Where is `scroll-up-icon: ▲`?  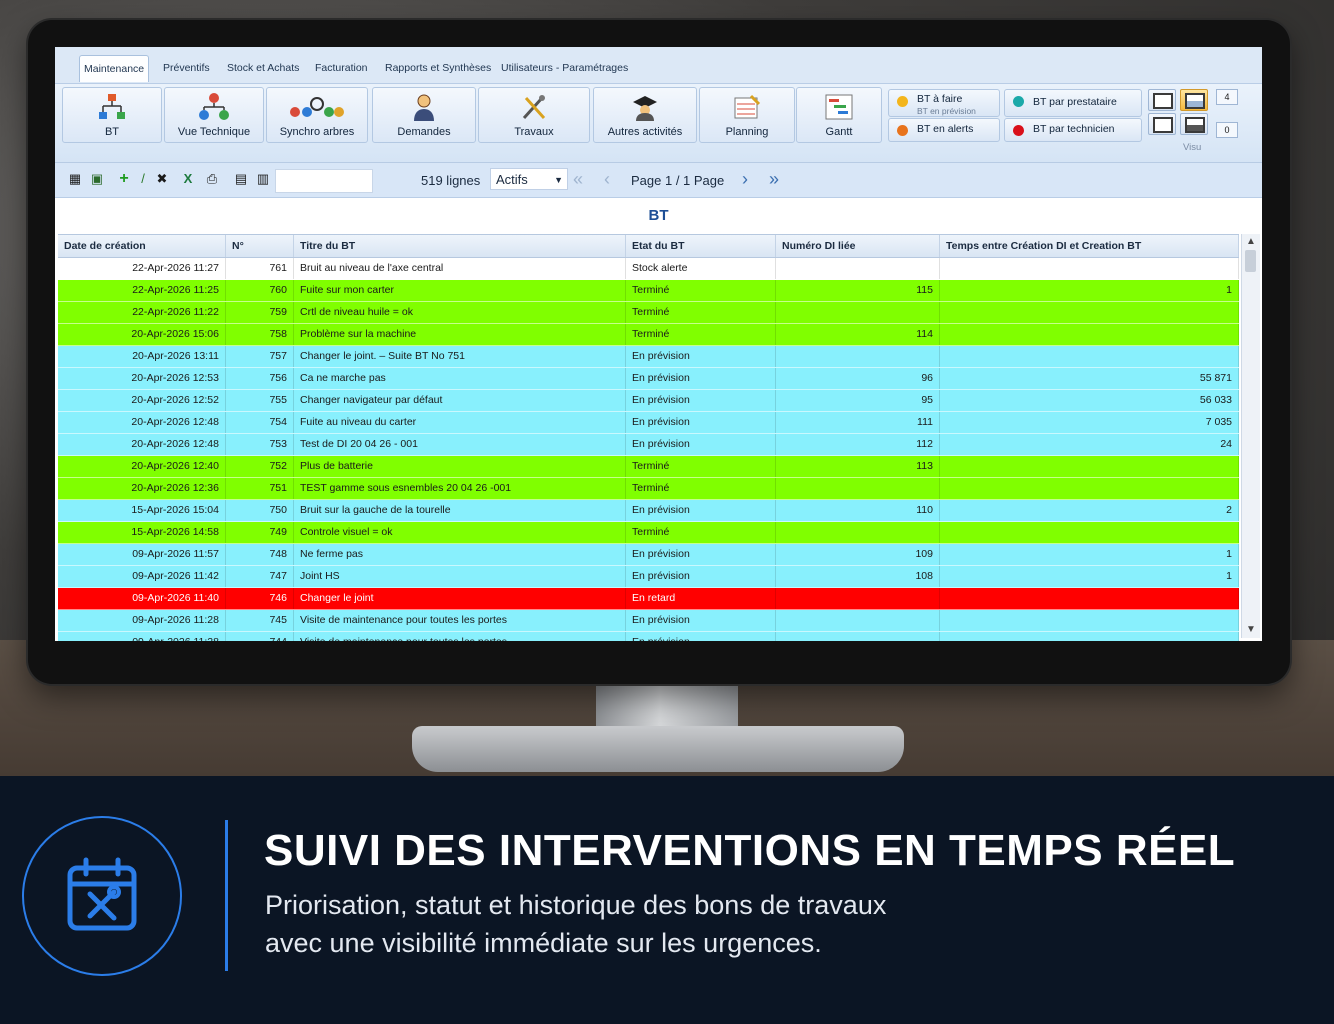 scroll-up-icon: ▲ is located at coordinates (1251, 242).